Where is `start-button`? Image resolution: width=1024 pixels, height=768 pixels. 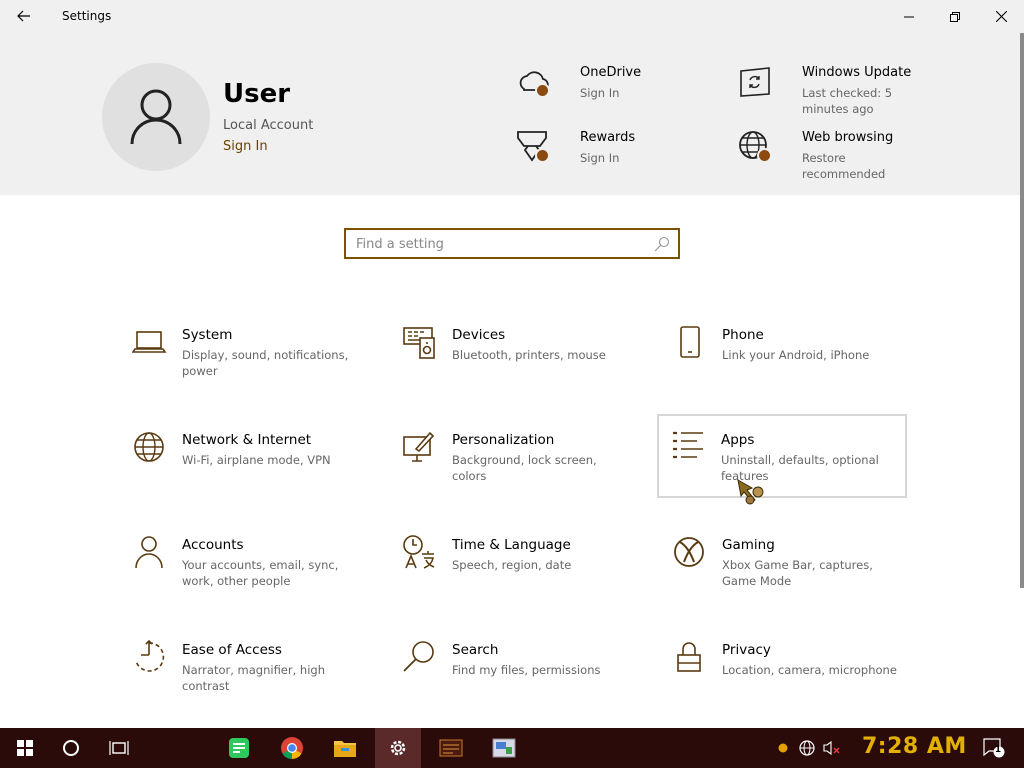
start-button is located at coordinates (25, 748).